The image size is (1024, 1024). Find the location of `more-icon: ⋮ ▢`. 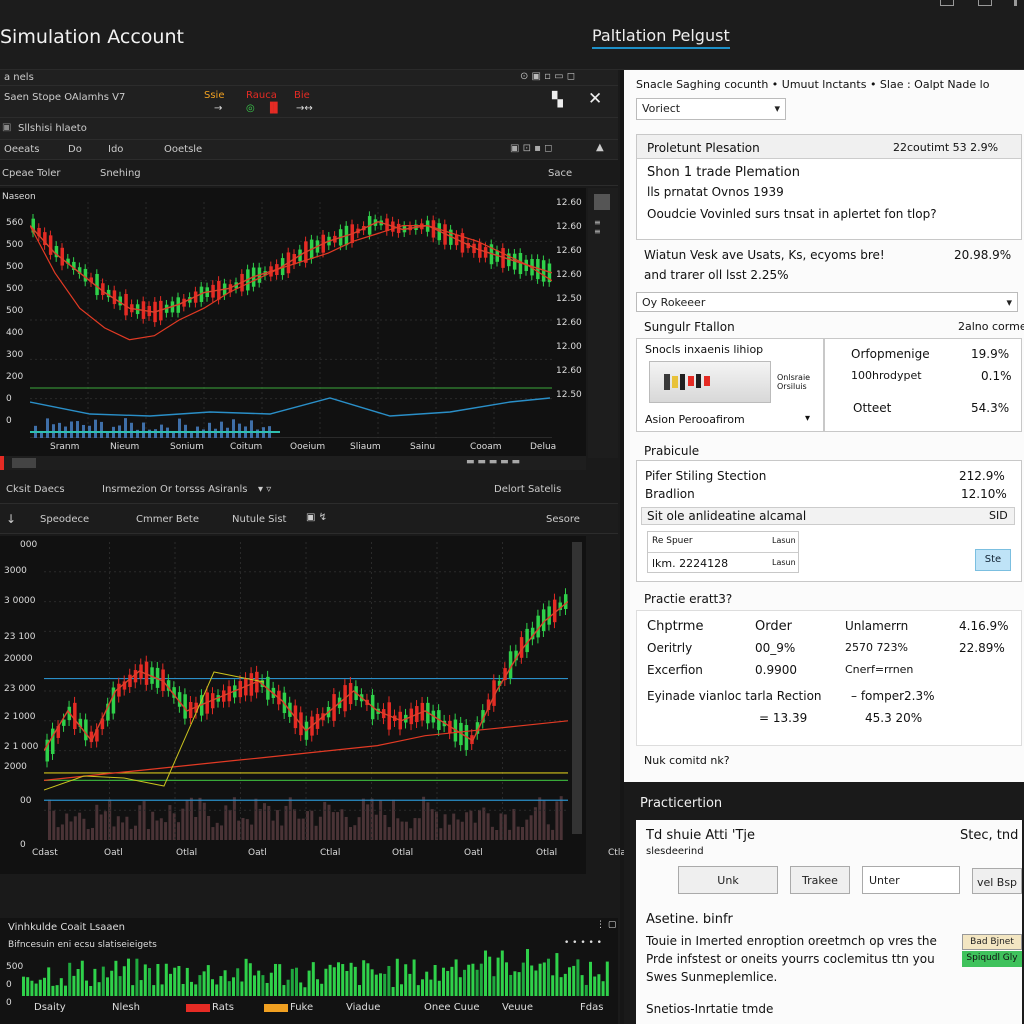

more-icon: ⋮ ▢ is located at coordinates (606, 925).